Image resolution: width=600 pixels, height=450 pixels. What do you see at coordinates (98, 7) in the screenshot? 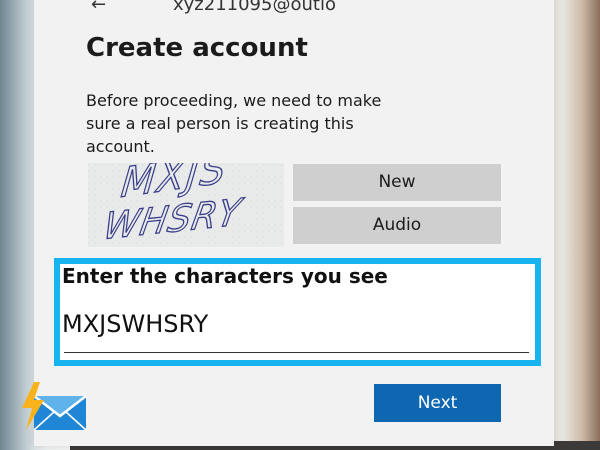
I see `back-arrow-icon: ←` at bounding box center [98, 7].